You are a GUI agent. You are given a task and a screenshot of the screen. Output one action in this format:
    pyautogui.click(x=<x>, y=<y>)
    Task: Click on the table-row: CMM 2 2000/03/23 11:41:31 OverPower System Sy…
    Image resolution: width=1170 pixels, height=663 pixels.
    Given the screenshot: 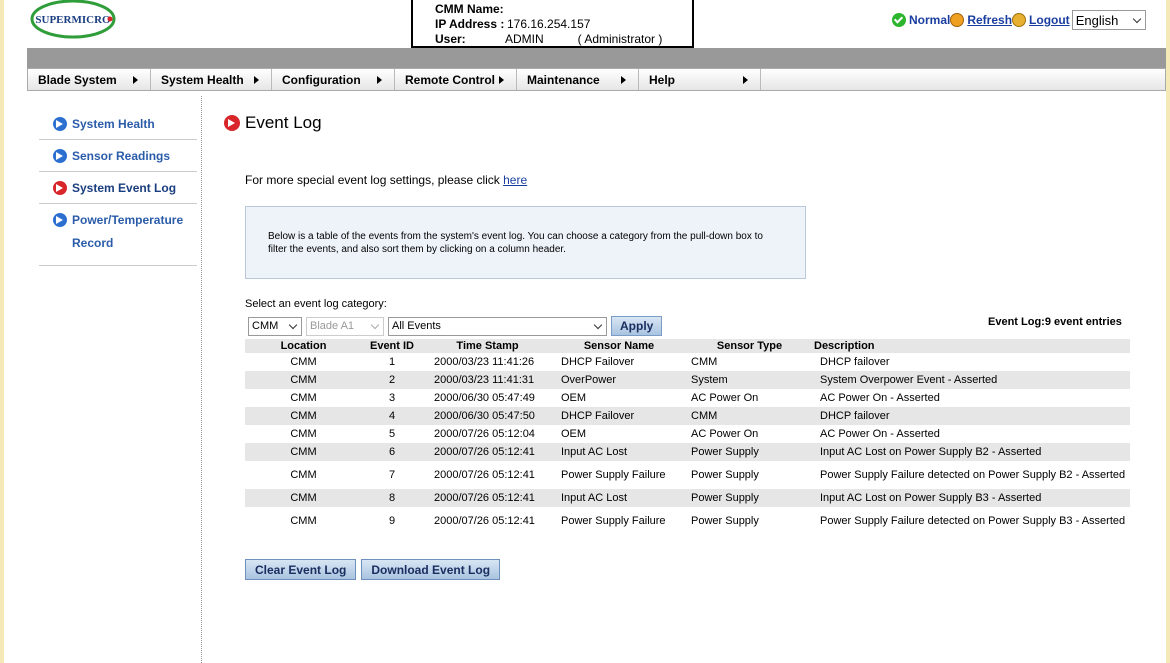 What is the action you would take?
    pyautogui.click(x=687, y=380)
    